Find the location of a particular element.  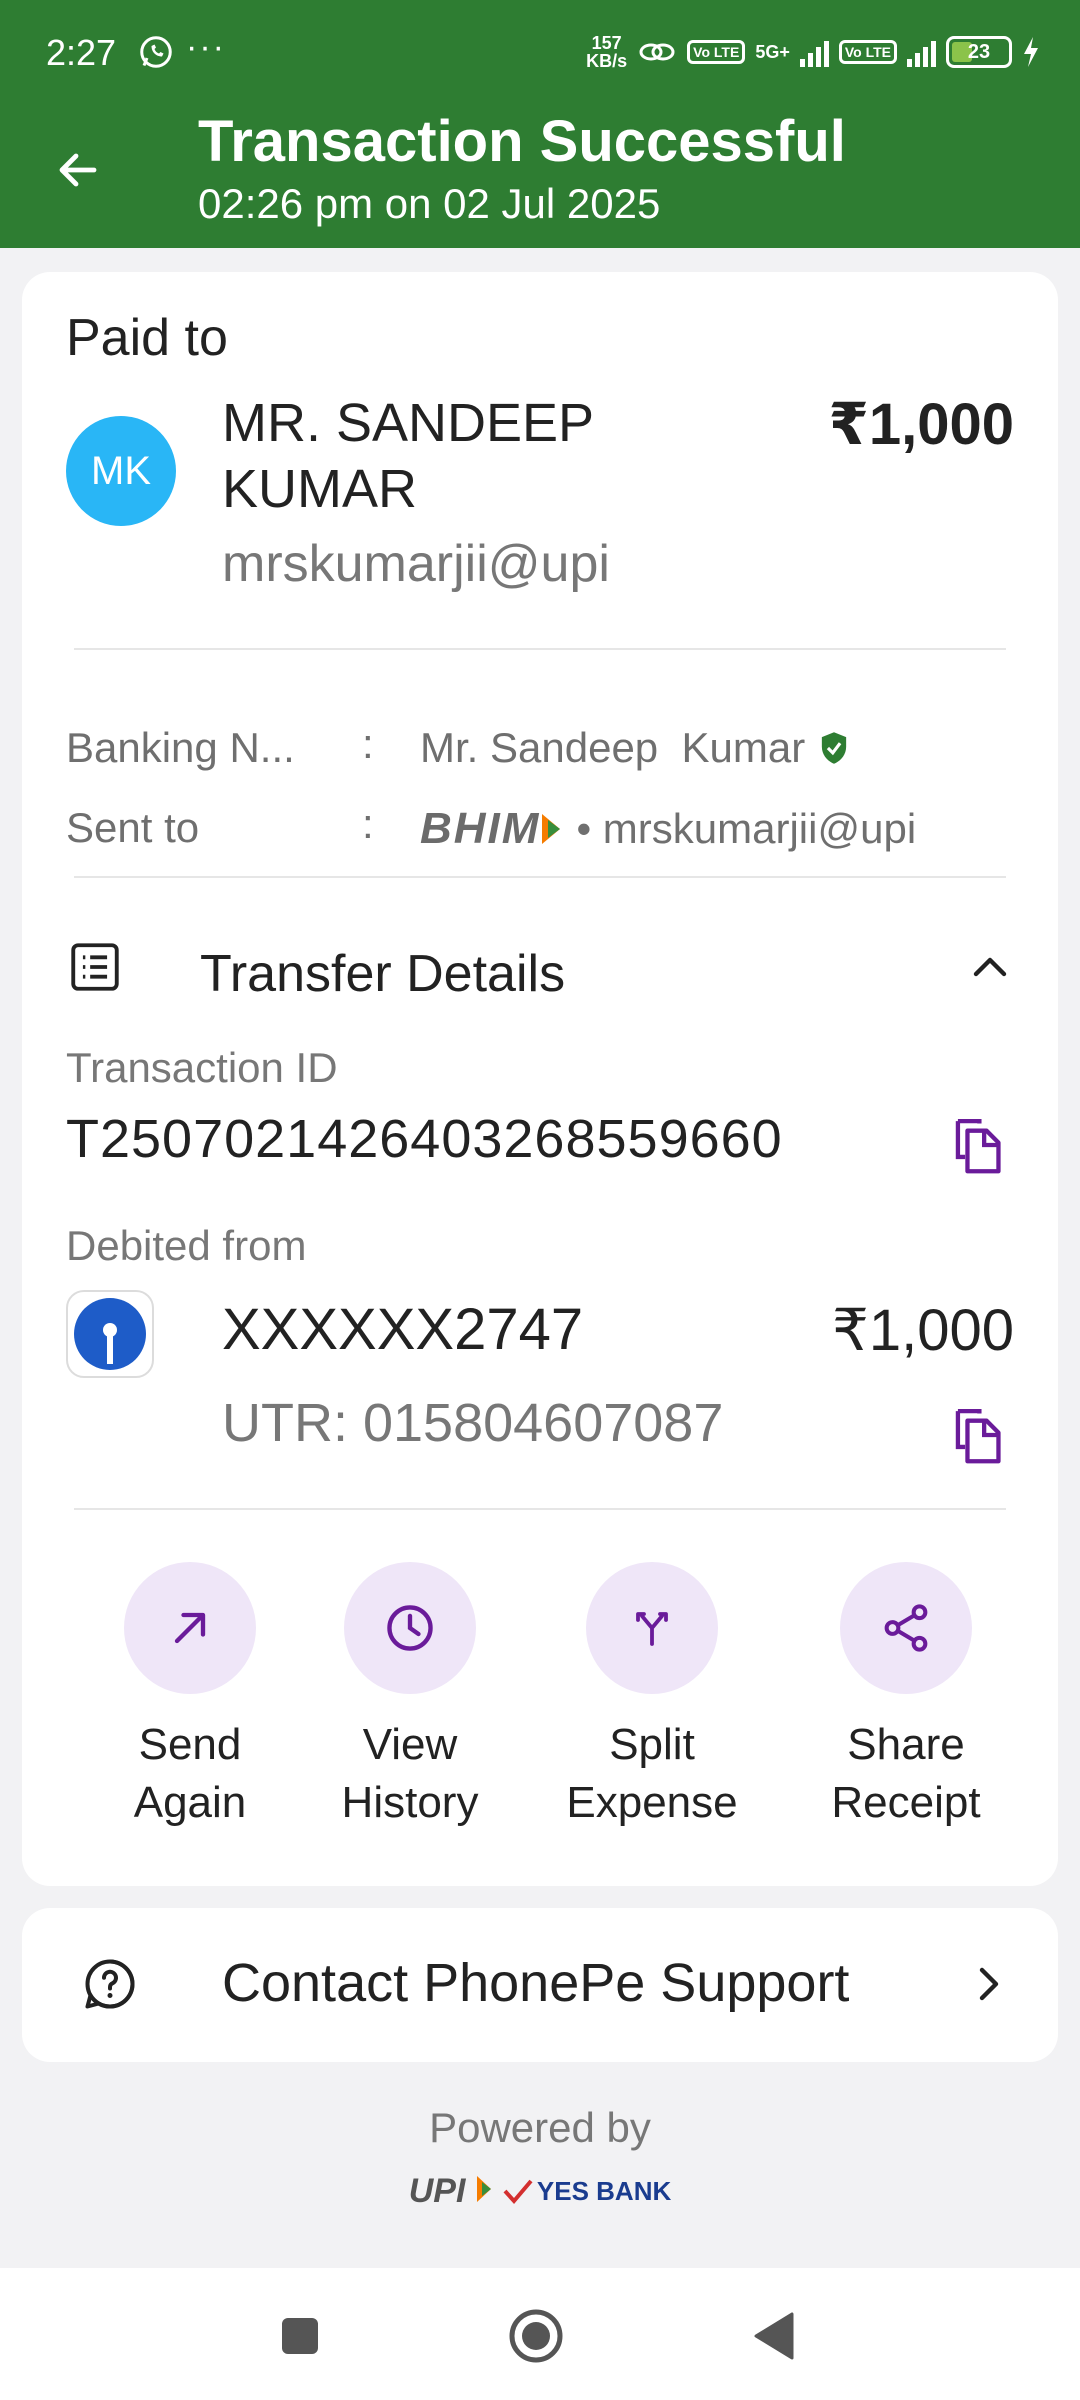

sbi-logo-icon is located at coordinates (110, 1334).